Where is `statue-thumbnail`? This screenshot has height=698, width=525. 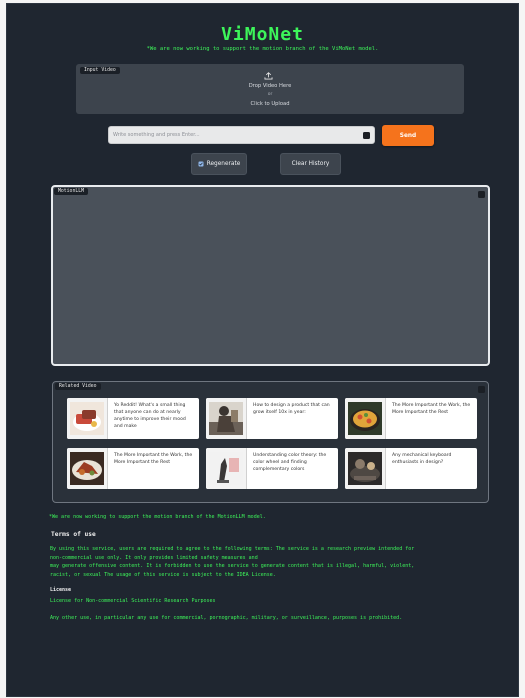 statue-thumbnail is located at coordinates (226, 418).